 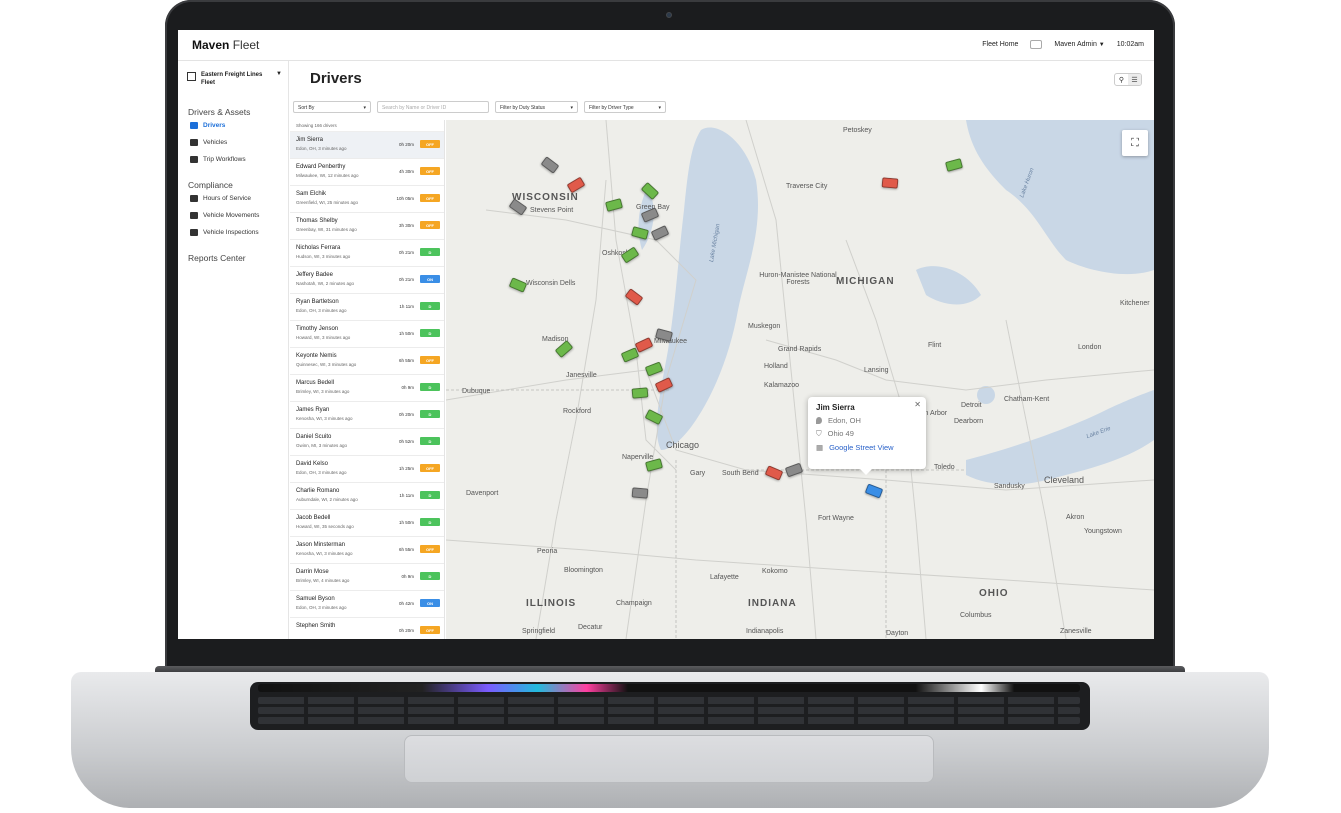 What do you see at coordinates (313, 410) in the screenshot?
I see `driver-name: James Ryan` at bounding box center [313, 410].